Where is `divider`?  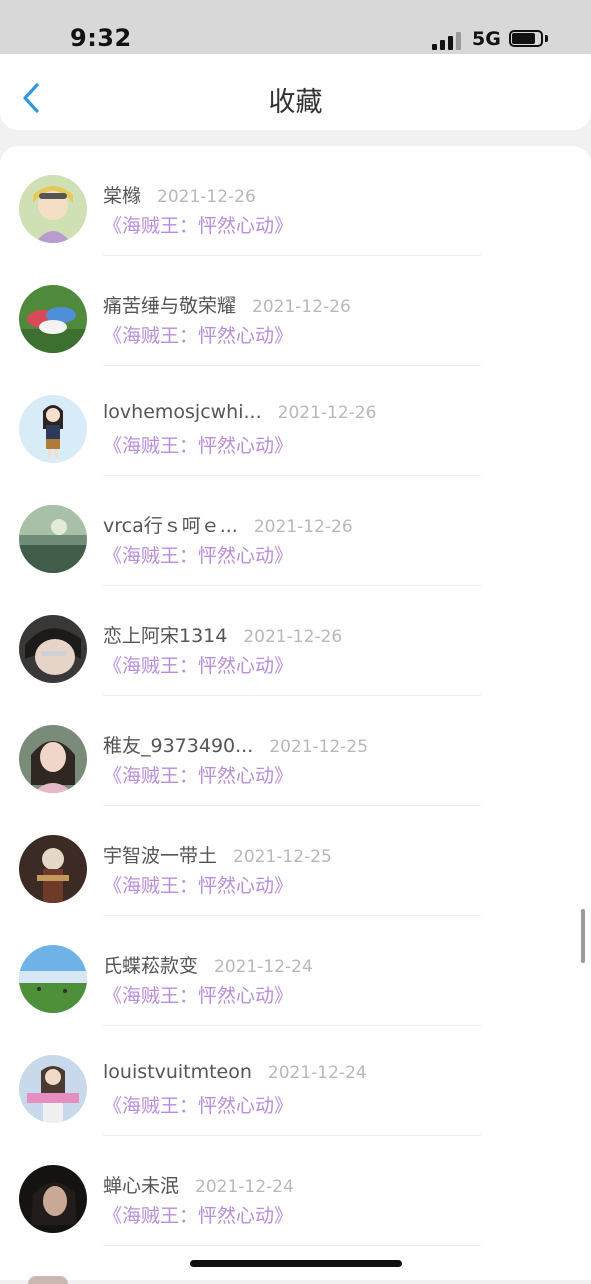 divider is located at coordinates (292, 1245).